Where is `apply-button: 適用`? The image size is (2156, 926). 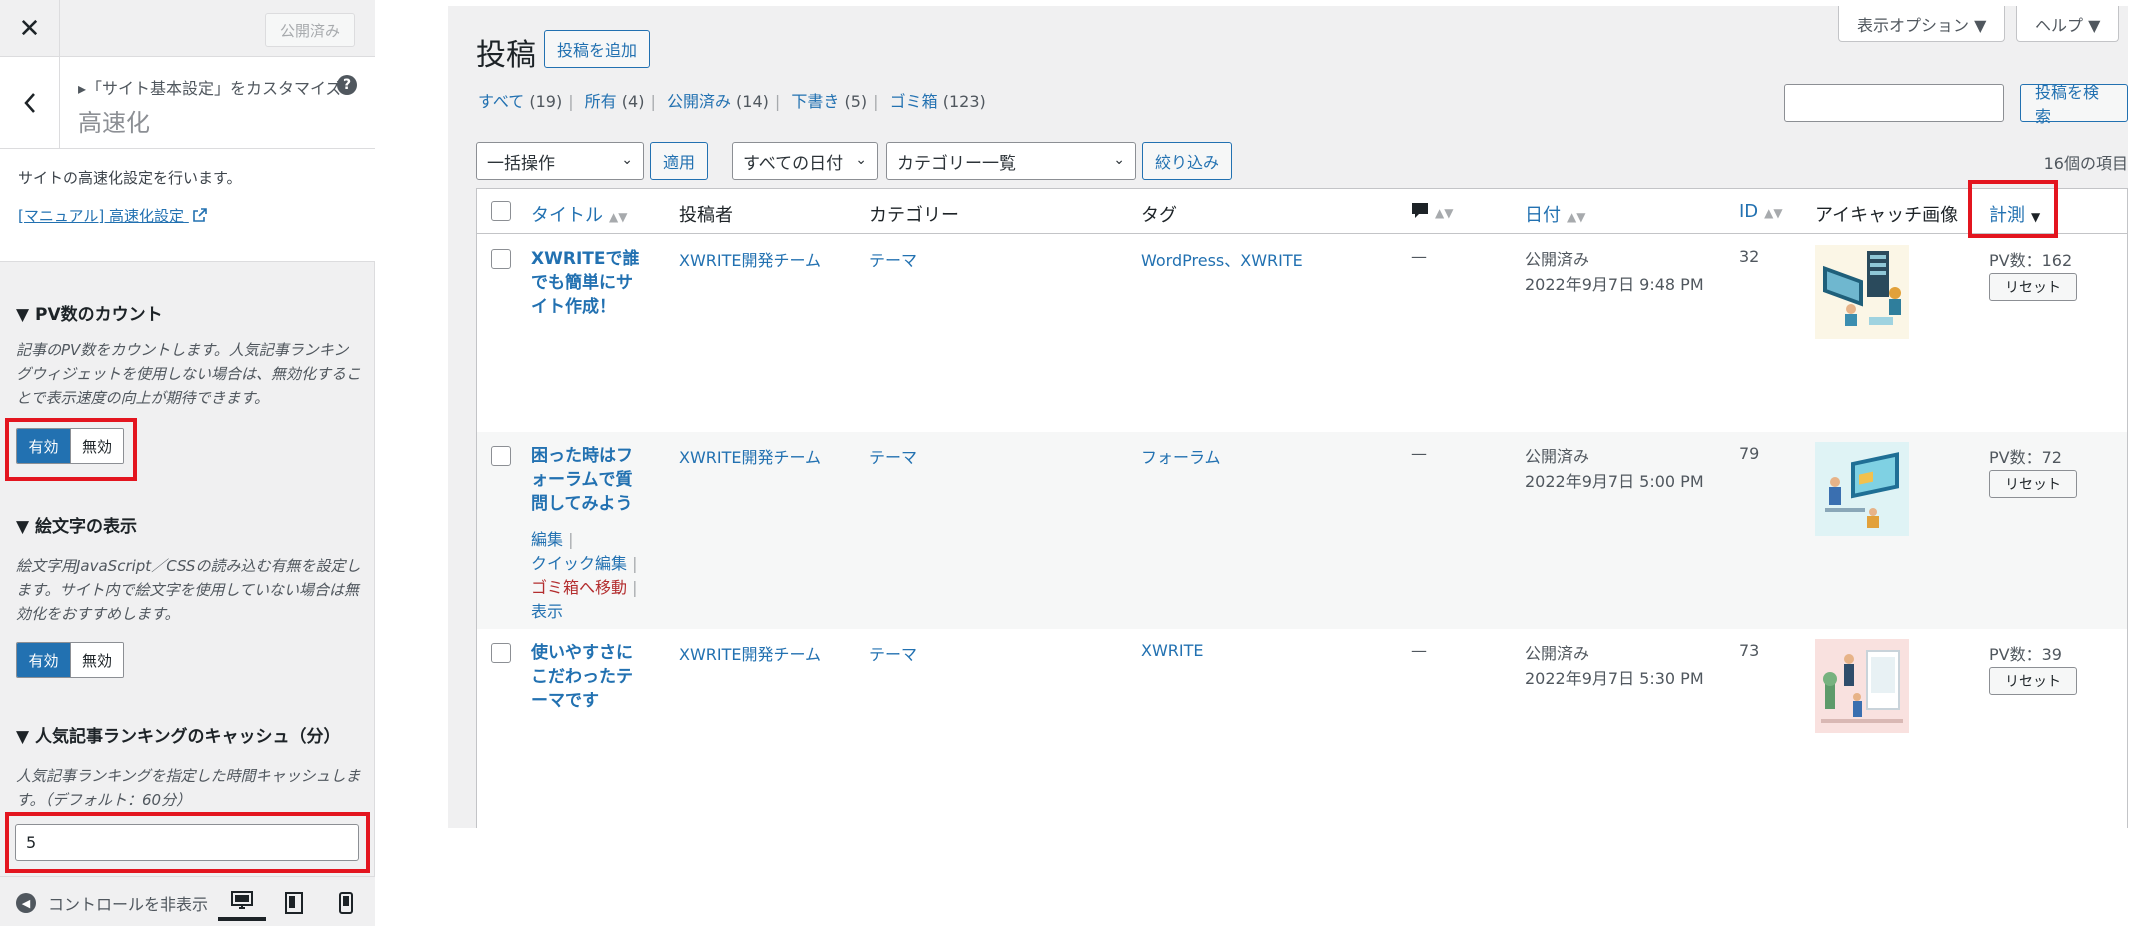
apply-button: 適用 is located at coordinates (679, 161).